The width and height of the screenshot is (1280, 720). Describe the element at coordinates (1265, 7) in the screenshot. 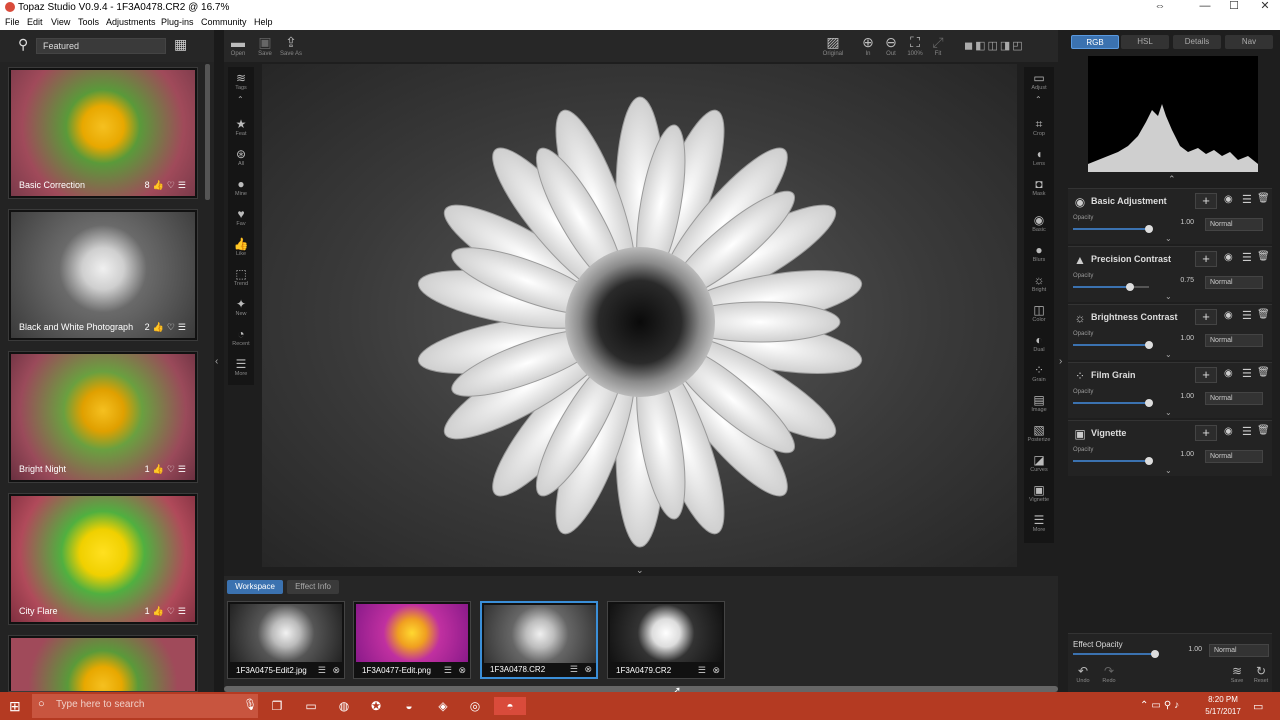

I see `close-button: ✕` at that location.